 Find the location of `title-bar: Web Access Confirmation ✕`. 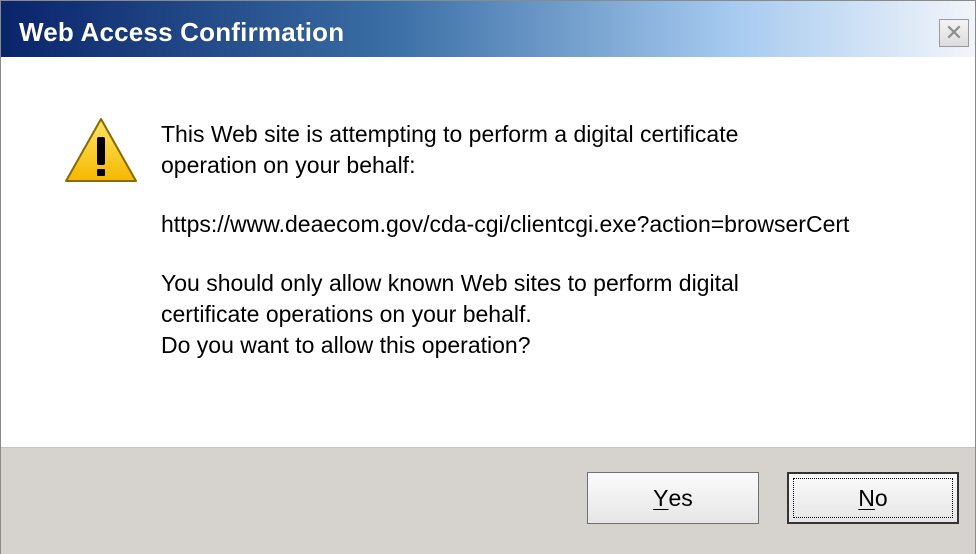

title-bar: Web Access Confirmation ✕ is located at coordinates (488, 29).